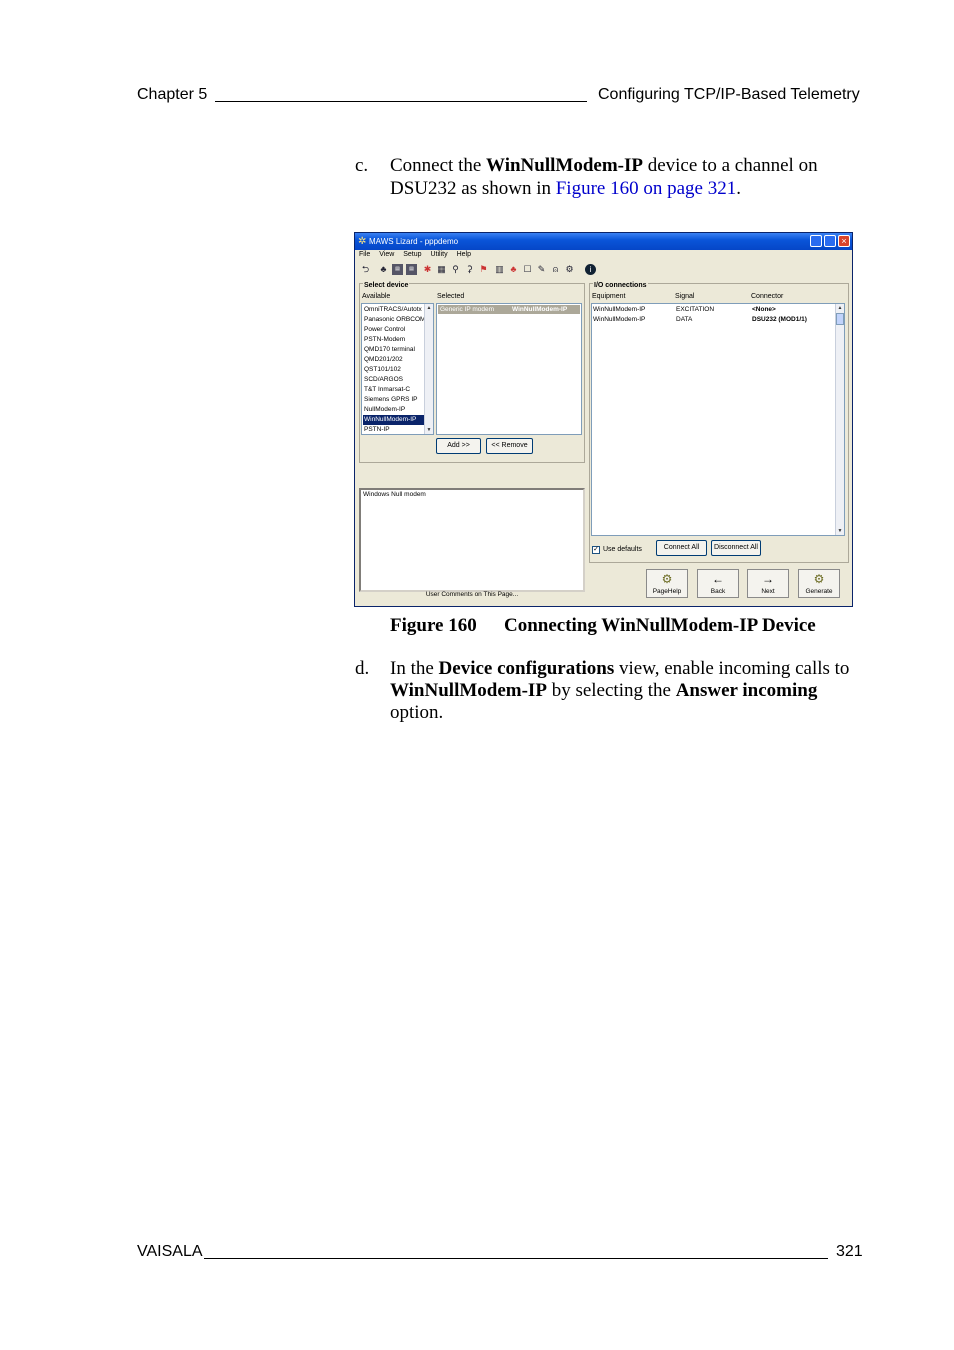  Describe the element at coordinates (684, 320) in the screenshot. I see `io-cell-signal: DATA` at that location.